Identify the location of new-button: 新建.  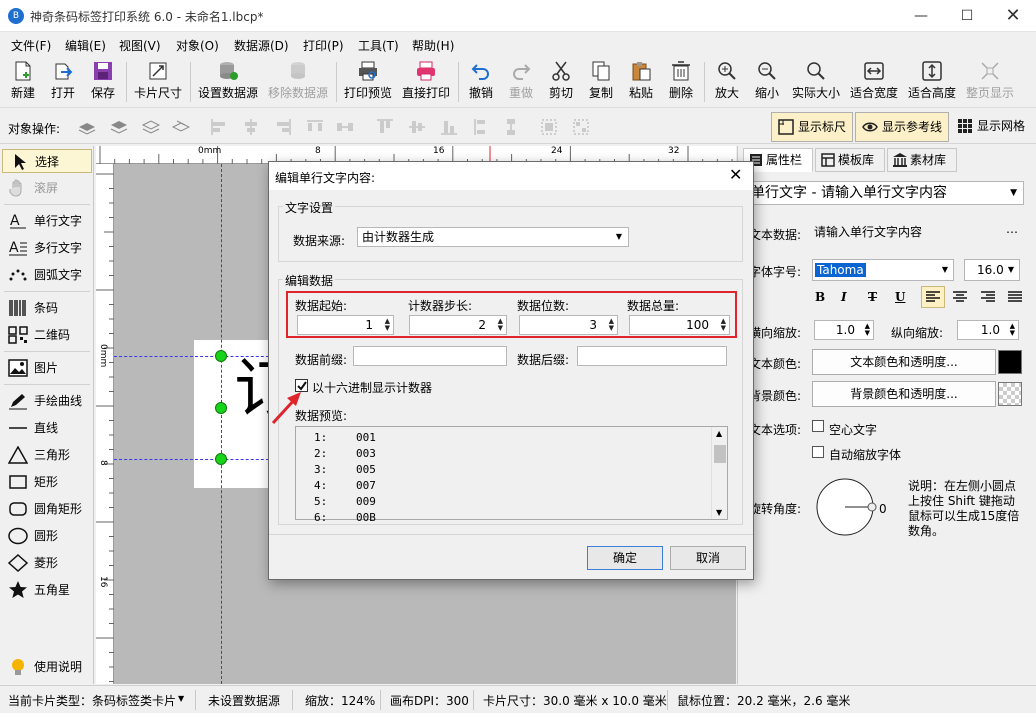
(23, 83).